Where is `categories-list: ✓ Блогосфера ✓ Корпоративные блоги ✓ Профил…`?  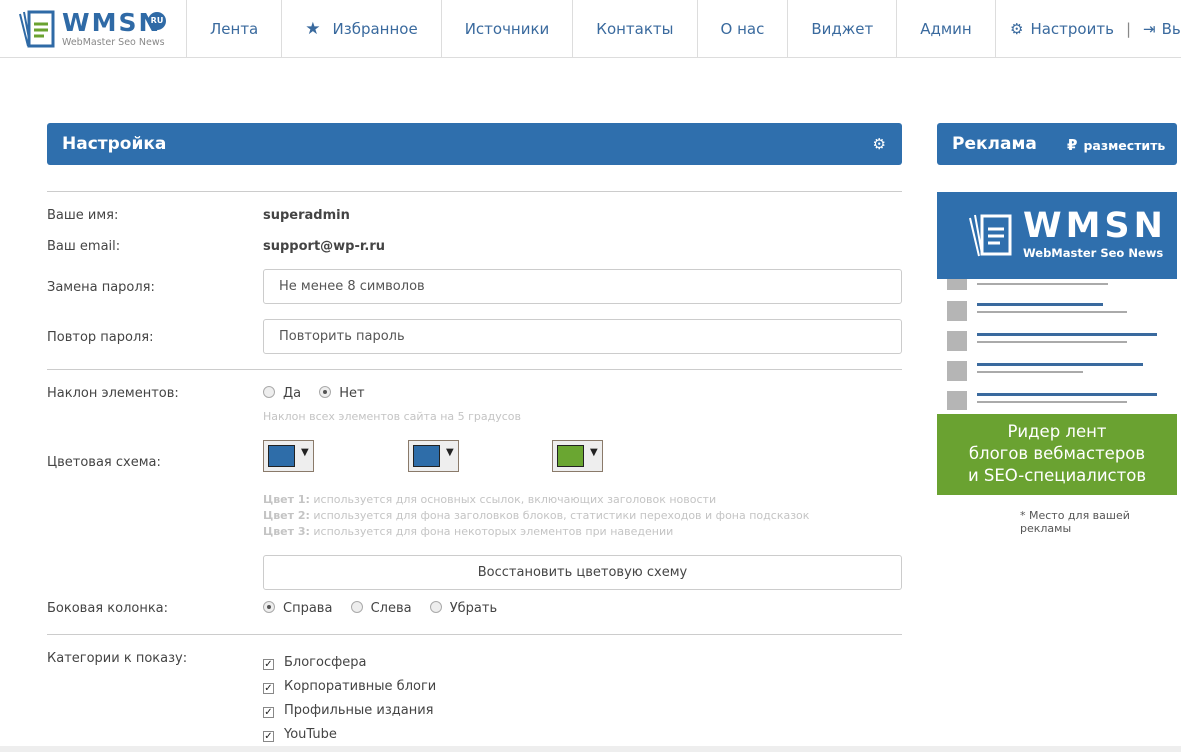 categories-list: ✓ Блогосфера ✓ Корпоративные блоги ✓ Профил… is located at coordinates (349, 699).